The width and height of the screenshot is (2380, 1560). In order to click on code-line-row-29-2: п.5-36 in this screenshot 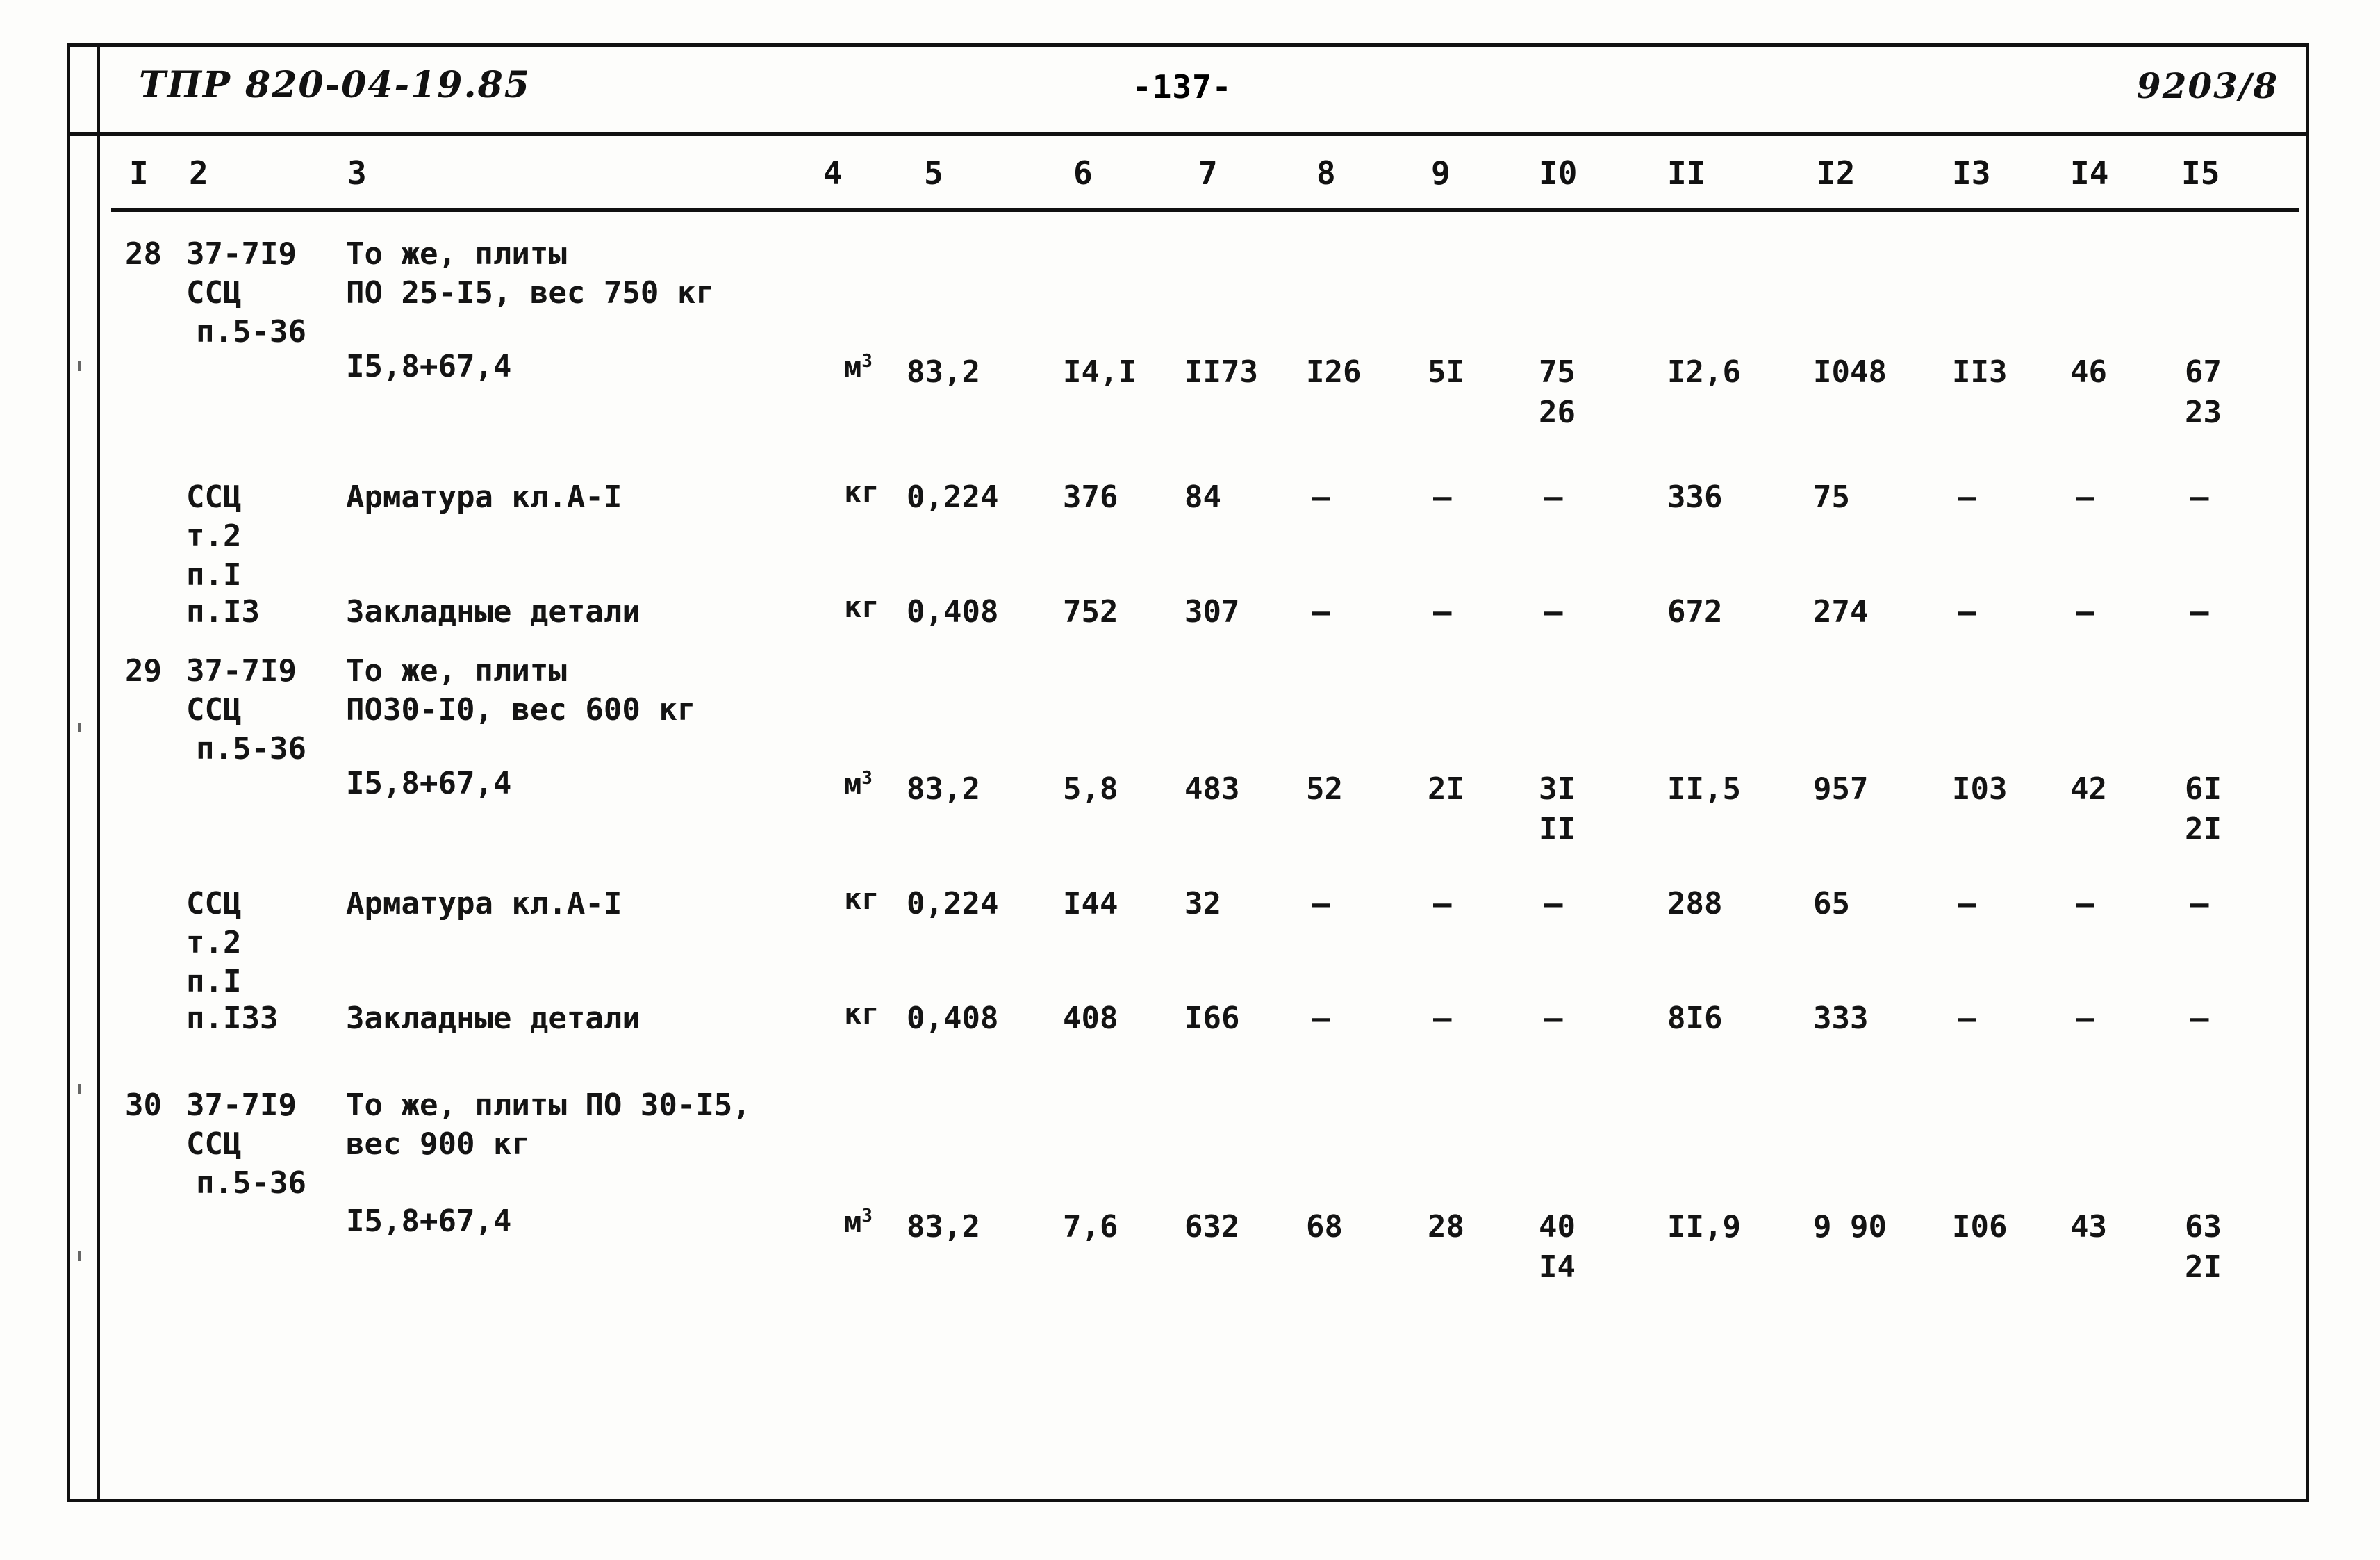, I will do `click(251, 748)`.